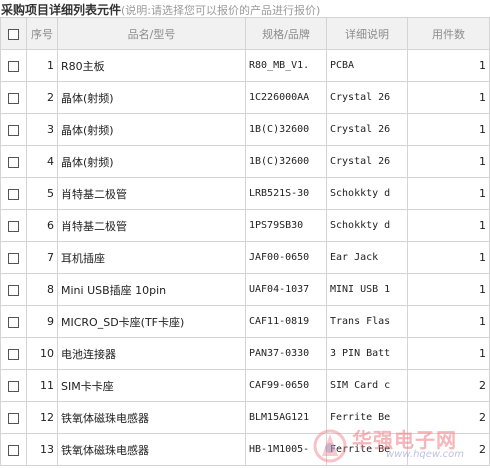  I want to click on cell-desc: 3 PIN Batt, so click(367, 353).